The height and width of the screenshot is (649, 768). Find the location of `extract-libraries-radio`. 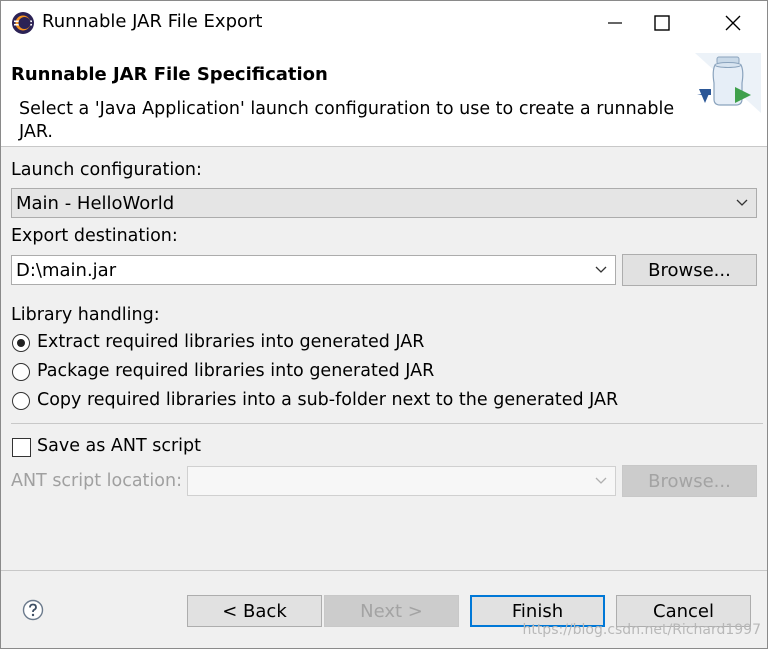

extract-libraries-radio is located at coordinates (21, 343).